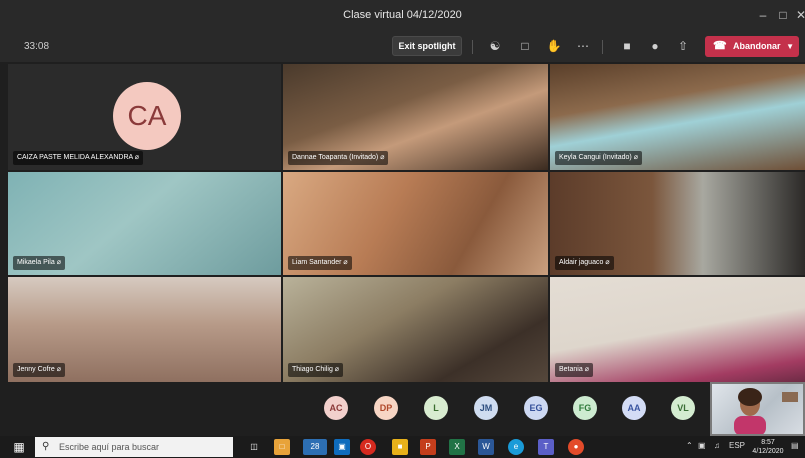  I want to click on opera-icon: O, so click(368, 447).